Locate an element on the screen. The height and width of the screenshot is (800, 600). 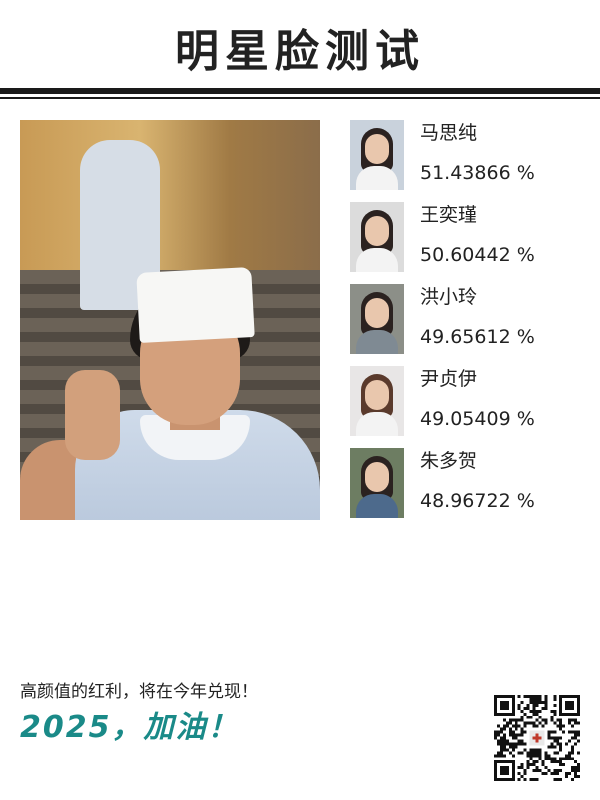
header-divider-thick is located at coordinates (300, 91).